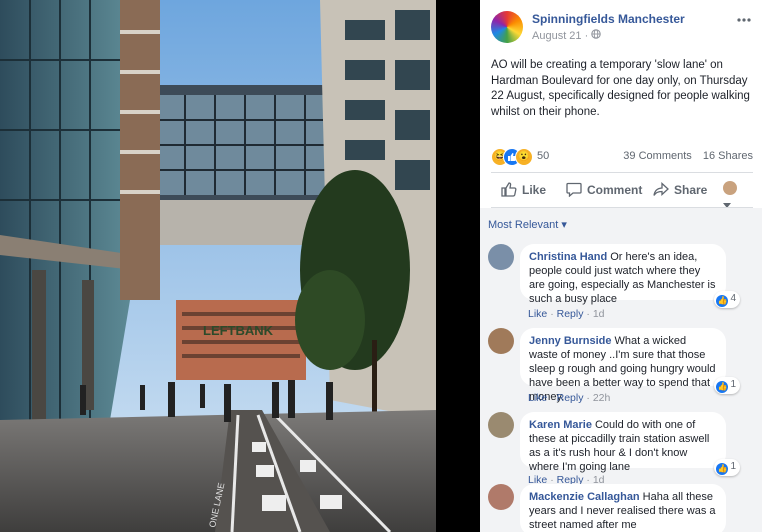 This screenshot has height=532, width=762. Describe the element at coordinates (621, 28) in the screenshot. I see `post-header: Spinningfields Manchester August 21 ·` at that location.